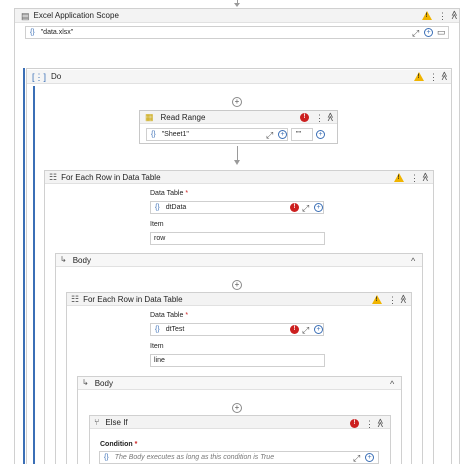 Image resolution: width=474 pixels, height=464 pixels. I want to click on body-inner-header: ↳ Body, so click(239, 383).